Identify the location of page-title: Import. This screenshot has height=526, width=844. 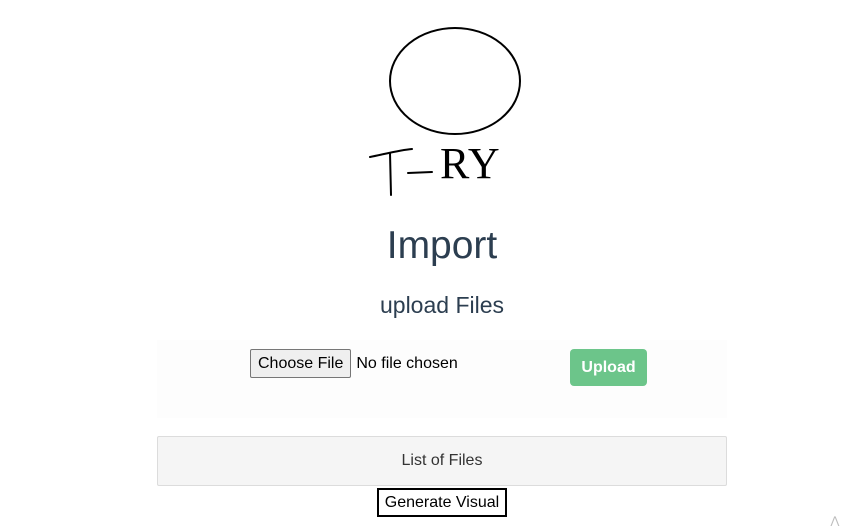
(442, 245).